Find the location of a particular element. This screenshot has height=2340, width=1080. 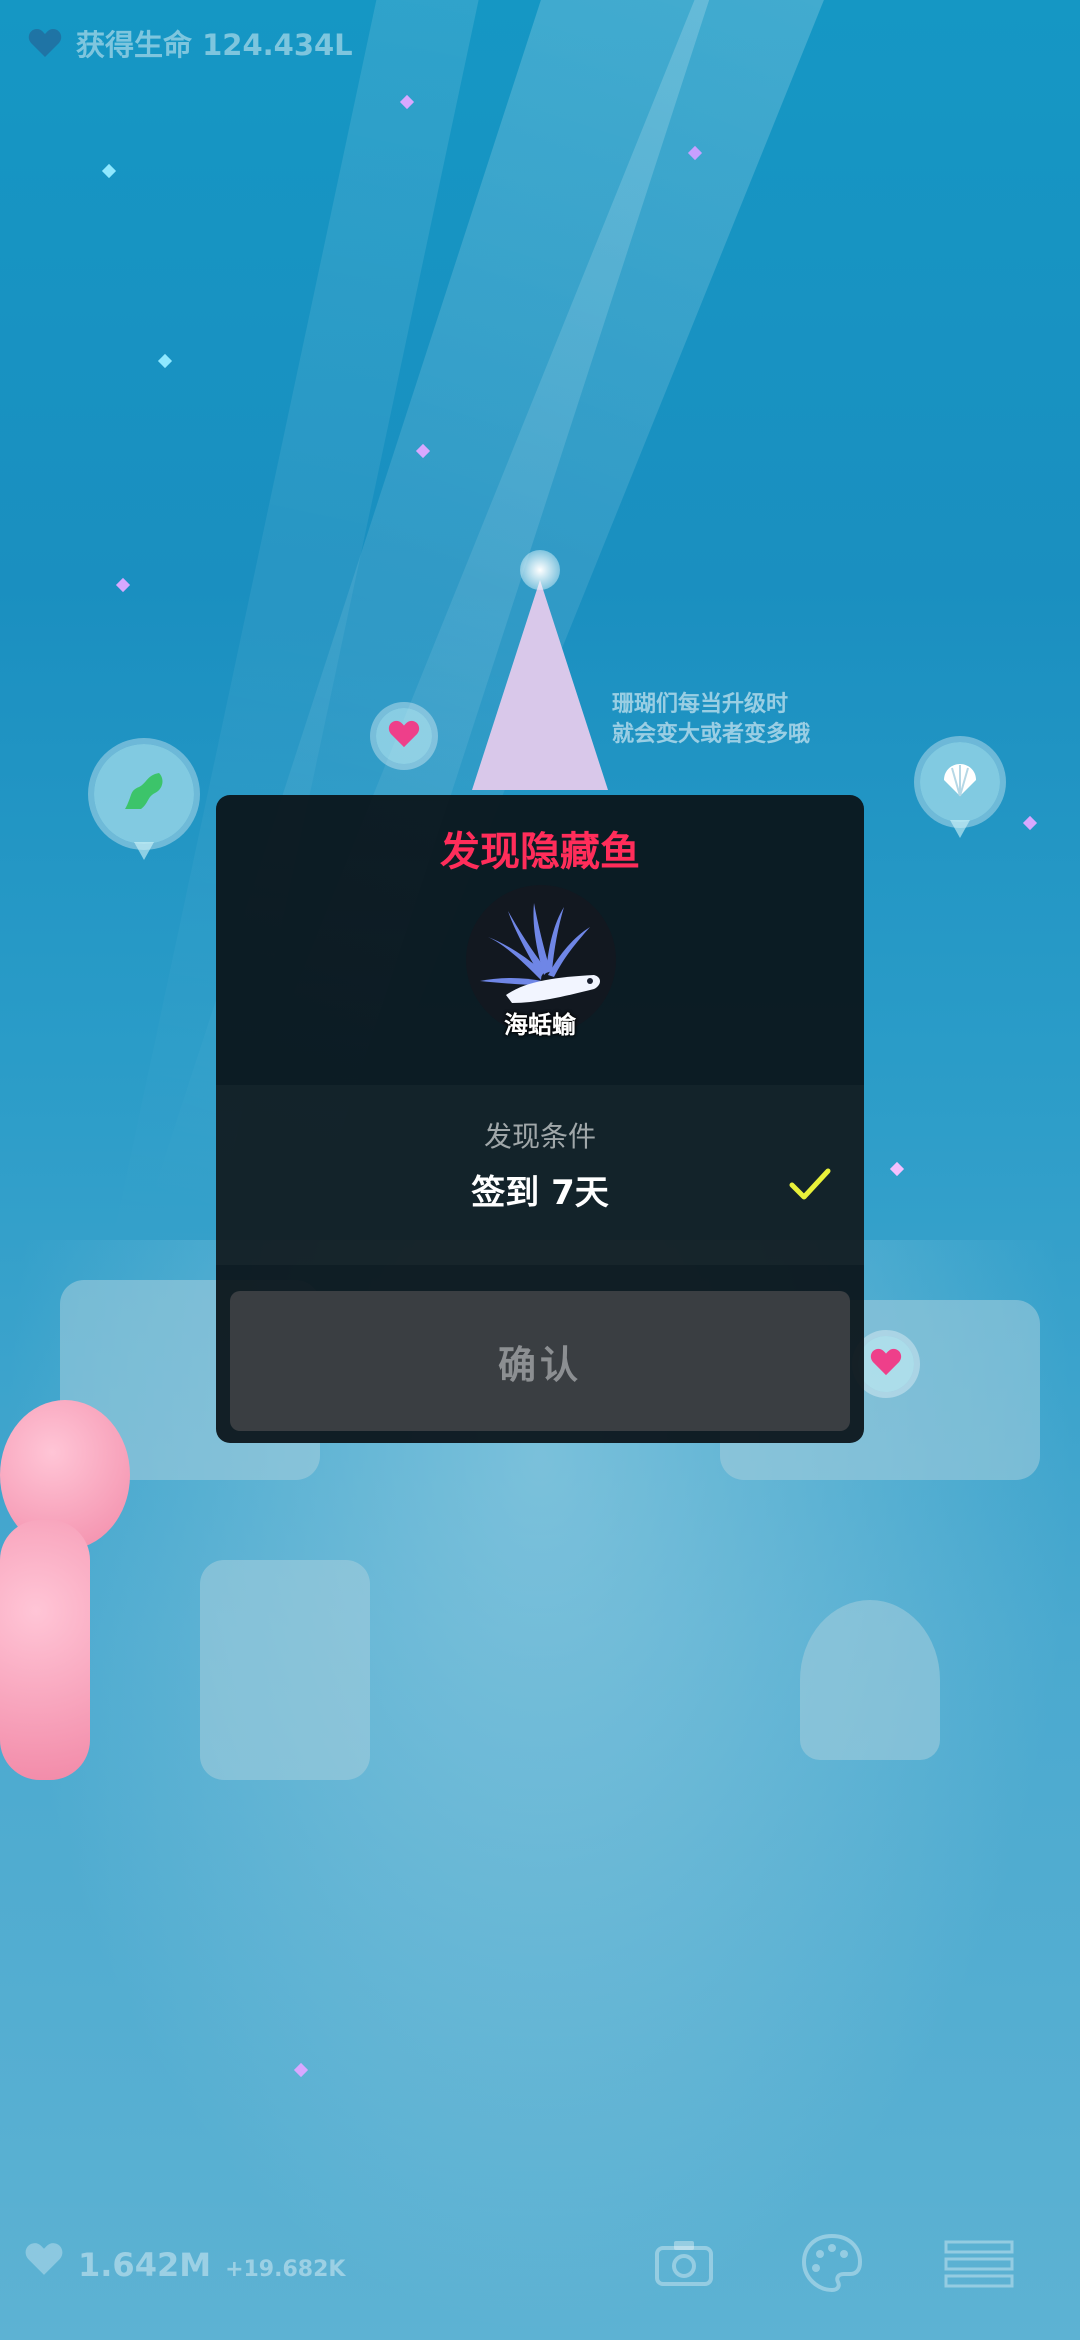

palette-icon is located at coordinates (832, 2265).